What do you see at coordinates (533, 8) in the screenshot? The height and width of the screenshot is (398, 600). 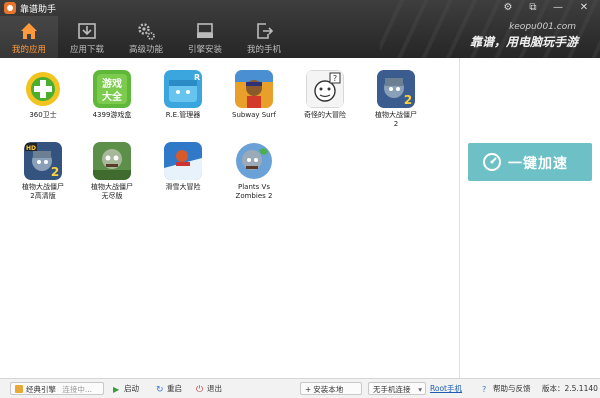 I see `restore-icon: ⧉` at bounding box center [533, 8].